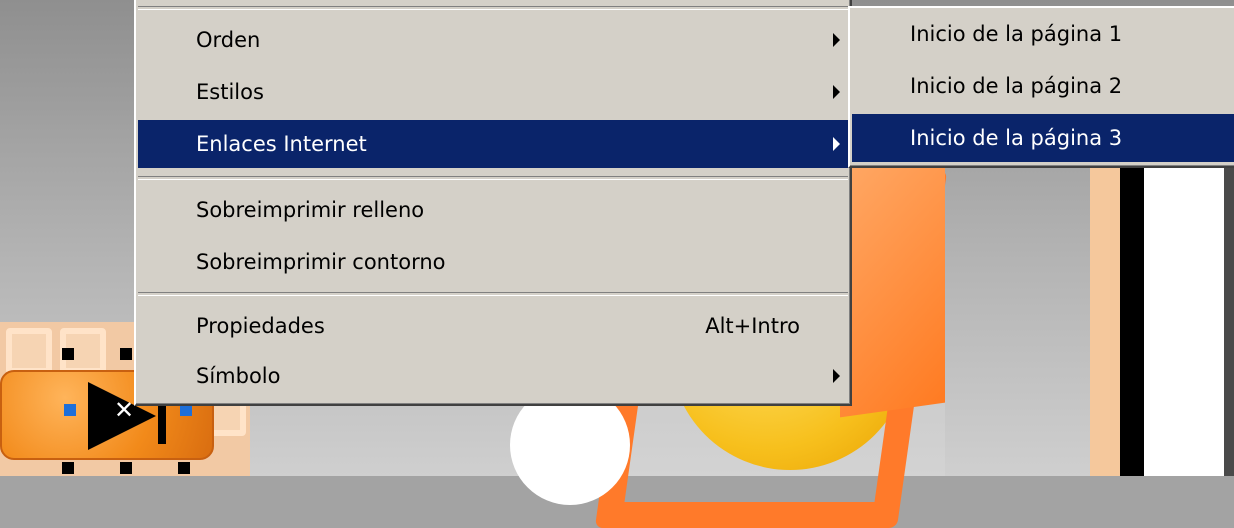  I want to click on submenu-item-pagina-1: Inicio de la página 1, so click(1043, 34).